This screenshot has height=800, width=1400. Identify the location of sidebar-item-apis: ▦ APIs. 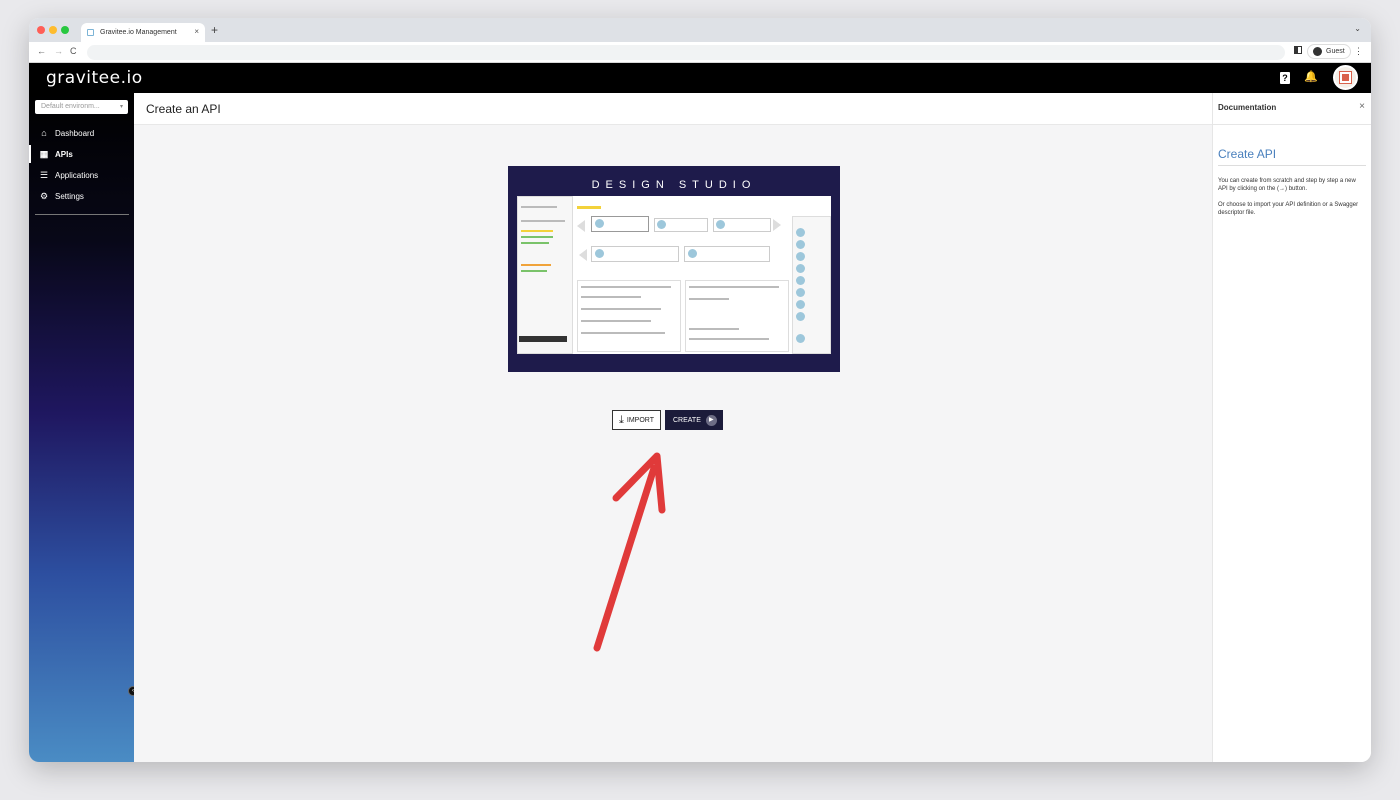
(81, 154).